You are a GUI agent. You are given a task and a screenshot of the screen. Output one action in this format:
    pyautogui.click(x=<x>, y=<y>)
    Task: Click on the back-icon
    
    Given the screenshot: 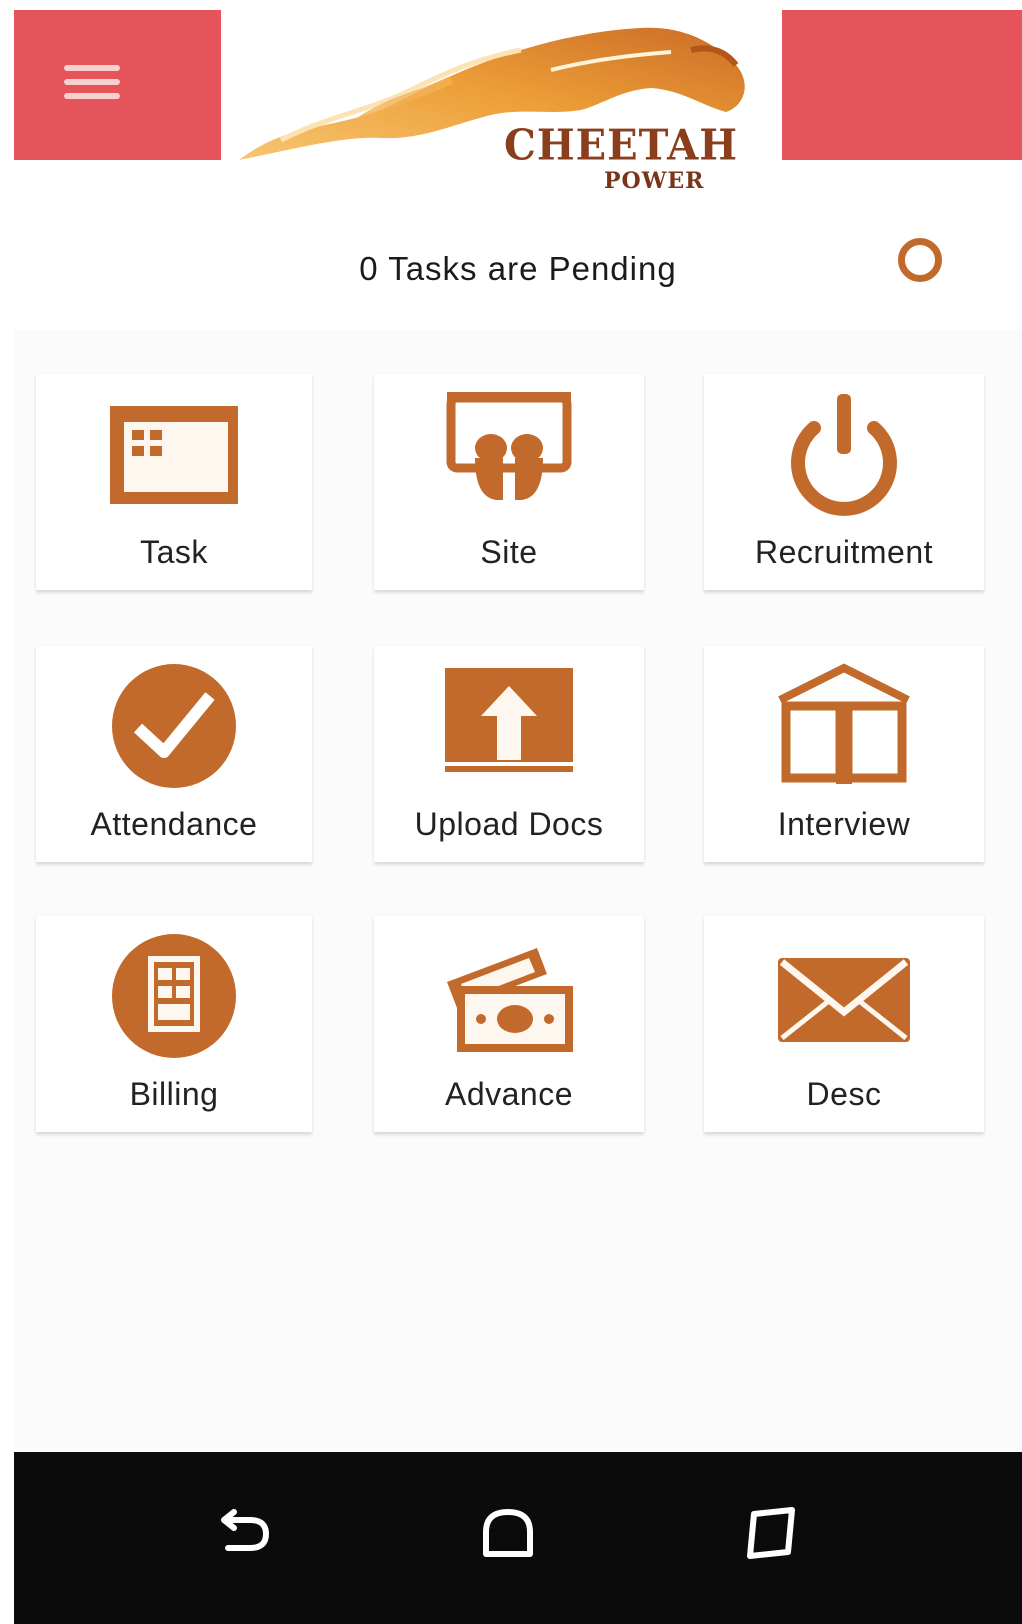 What is the action you would take?
    pyautogui.click(x=244, y=1532)
    